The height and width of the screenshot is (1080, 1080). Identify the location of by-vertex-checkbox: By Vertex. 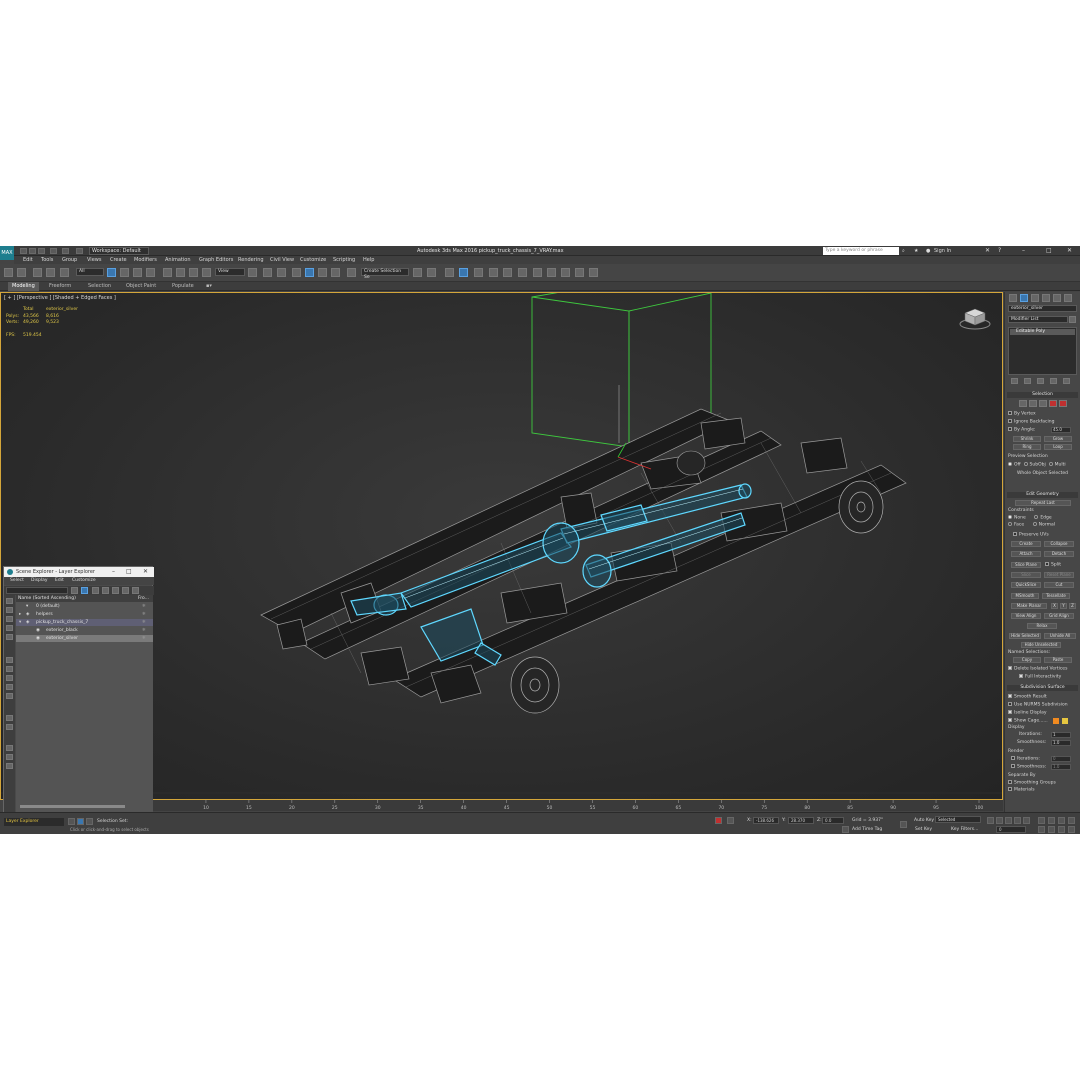
(1042, 414).